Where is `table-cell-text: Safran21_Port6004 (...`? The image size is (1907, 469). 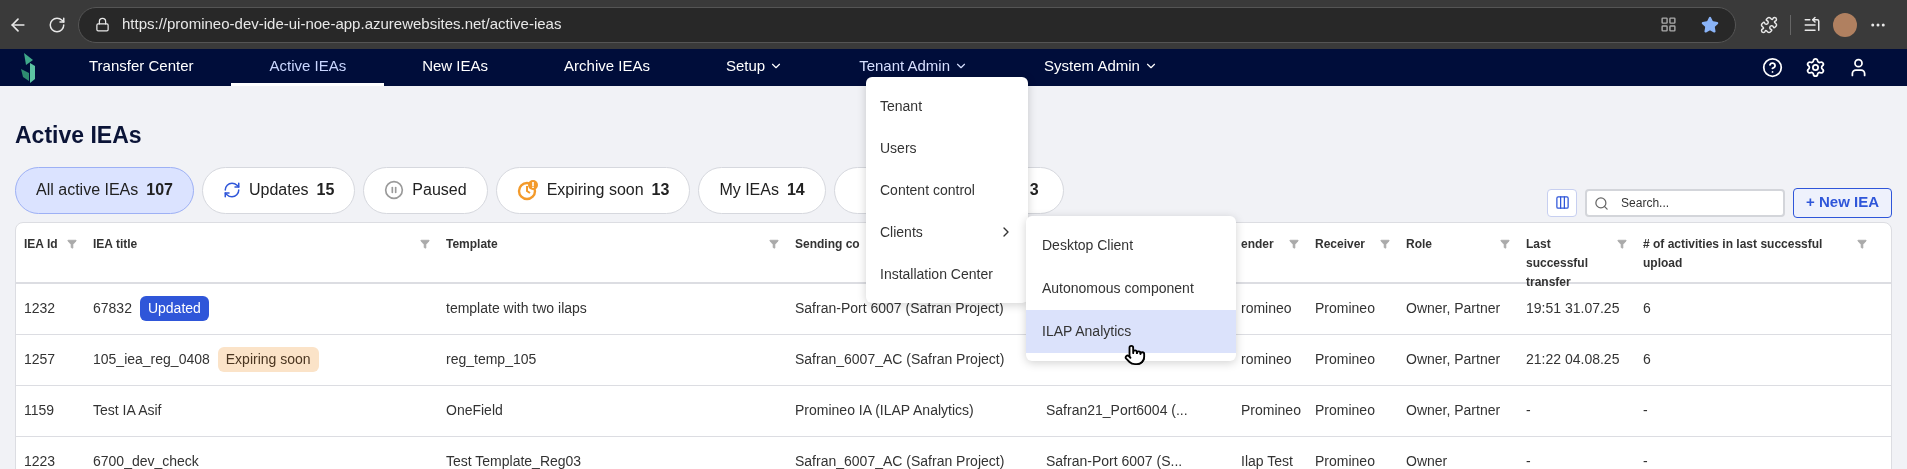 table-cell-text: Safran21_Port6004 (... is located at coordinates (1117, 410).